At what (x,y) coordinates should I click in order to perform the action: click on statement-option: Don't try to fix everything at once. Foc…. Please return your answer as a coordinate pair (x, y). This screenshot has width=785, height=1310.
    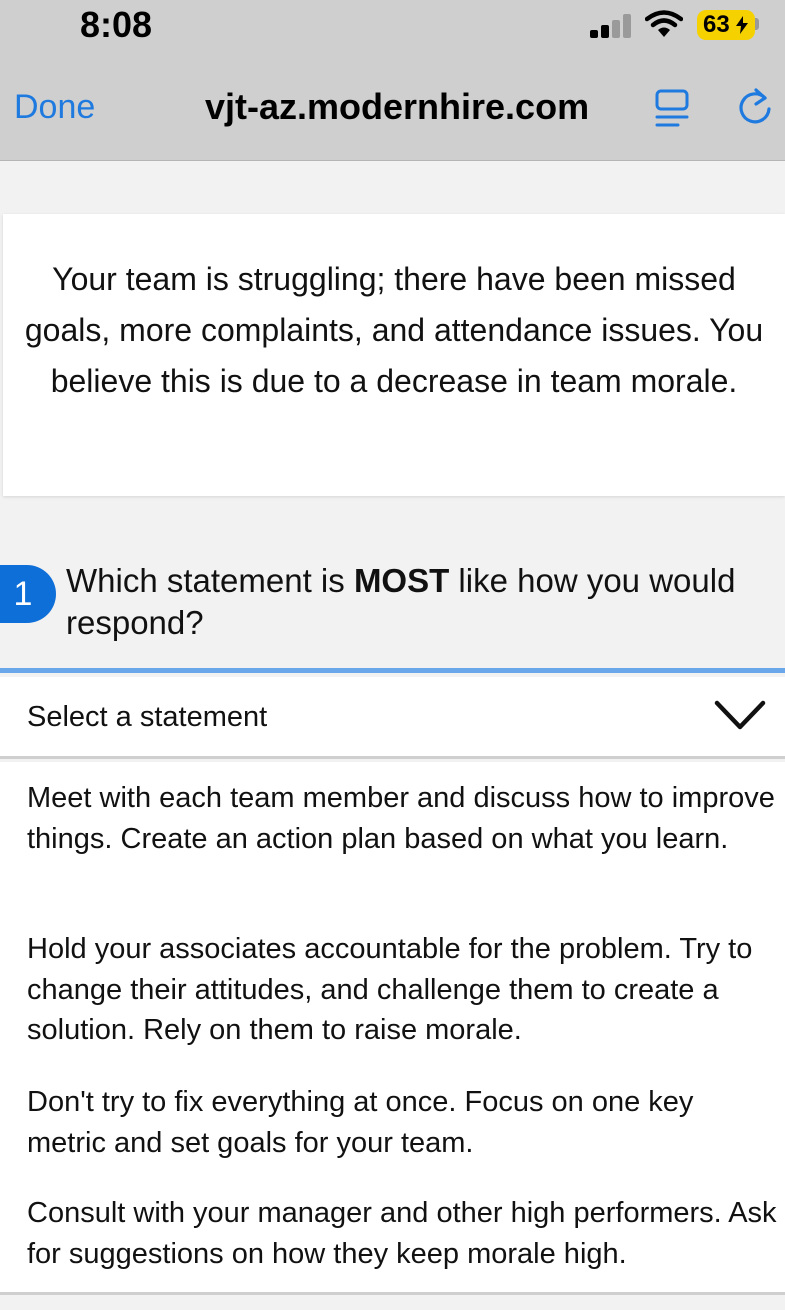
    Looking at the image, I should click on (402, 1122).